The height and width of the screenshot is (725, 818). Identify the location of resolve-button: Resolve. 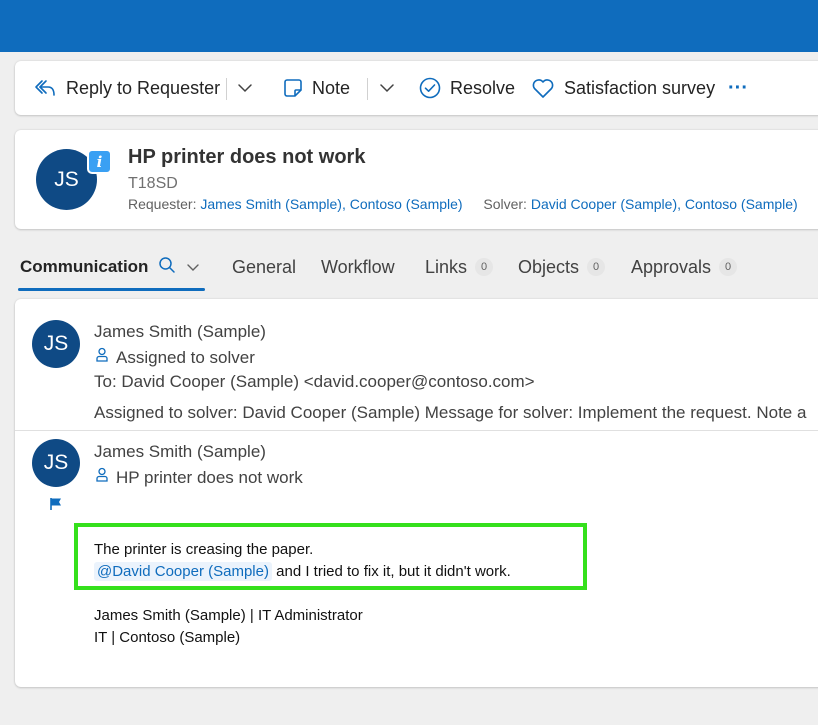
(467, 88).